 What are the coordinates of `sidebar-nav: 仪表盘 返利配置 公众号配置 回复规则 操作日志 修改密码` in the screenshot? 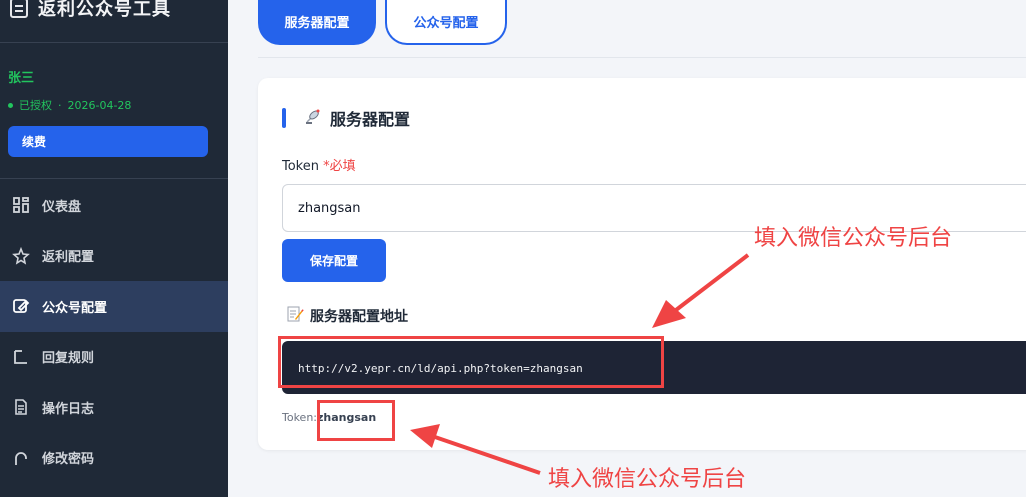 It's located at (114, 331).